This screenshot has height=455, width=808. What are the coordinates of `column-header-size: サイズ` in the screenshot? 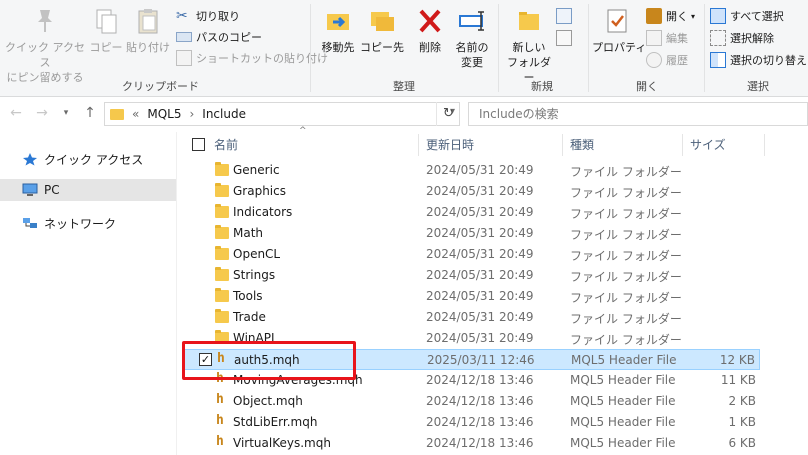 It's located at (708, 144).